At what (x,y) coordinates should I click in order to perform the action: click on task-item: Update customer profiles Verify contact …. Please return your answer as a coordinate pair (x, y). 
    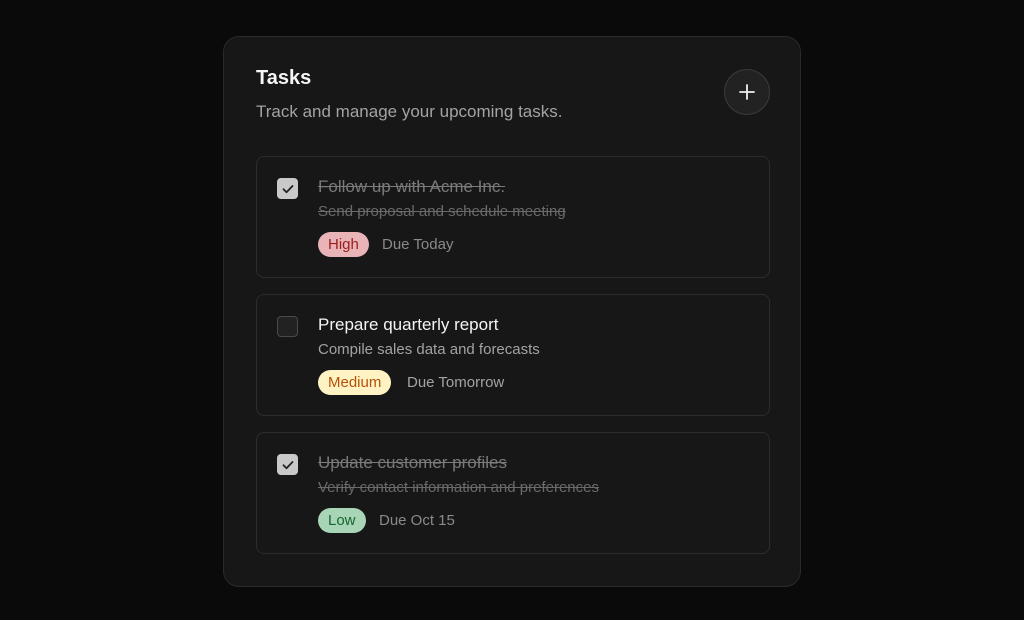
    Looking at the image, I should click on (513, 493).